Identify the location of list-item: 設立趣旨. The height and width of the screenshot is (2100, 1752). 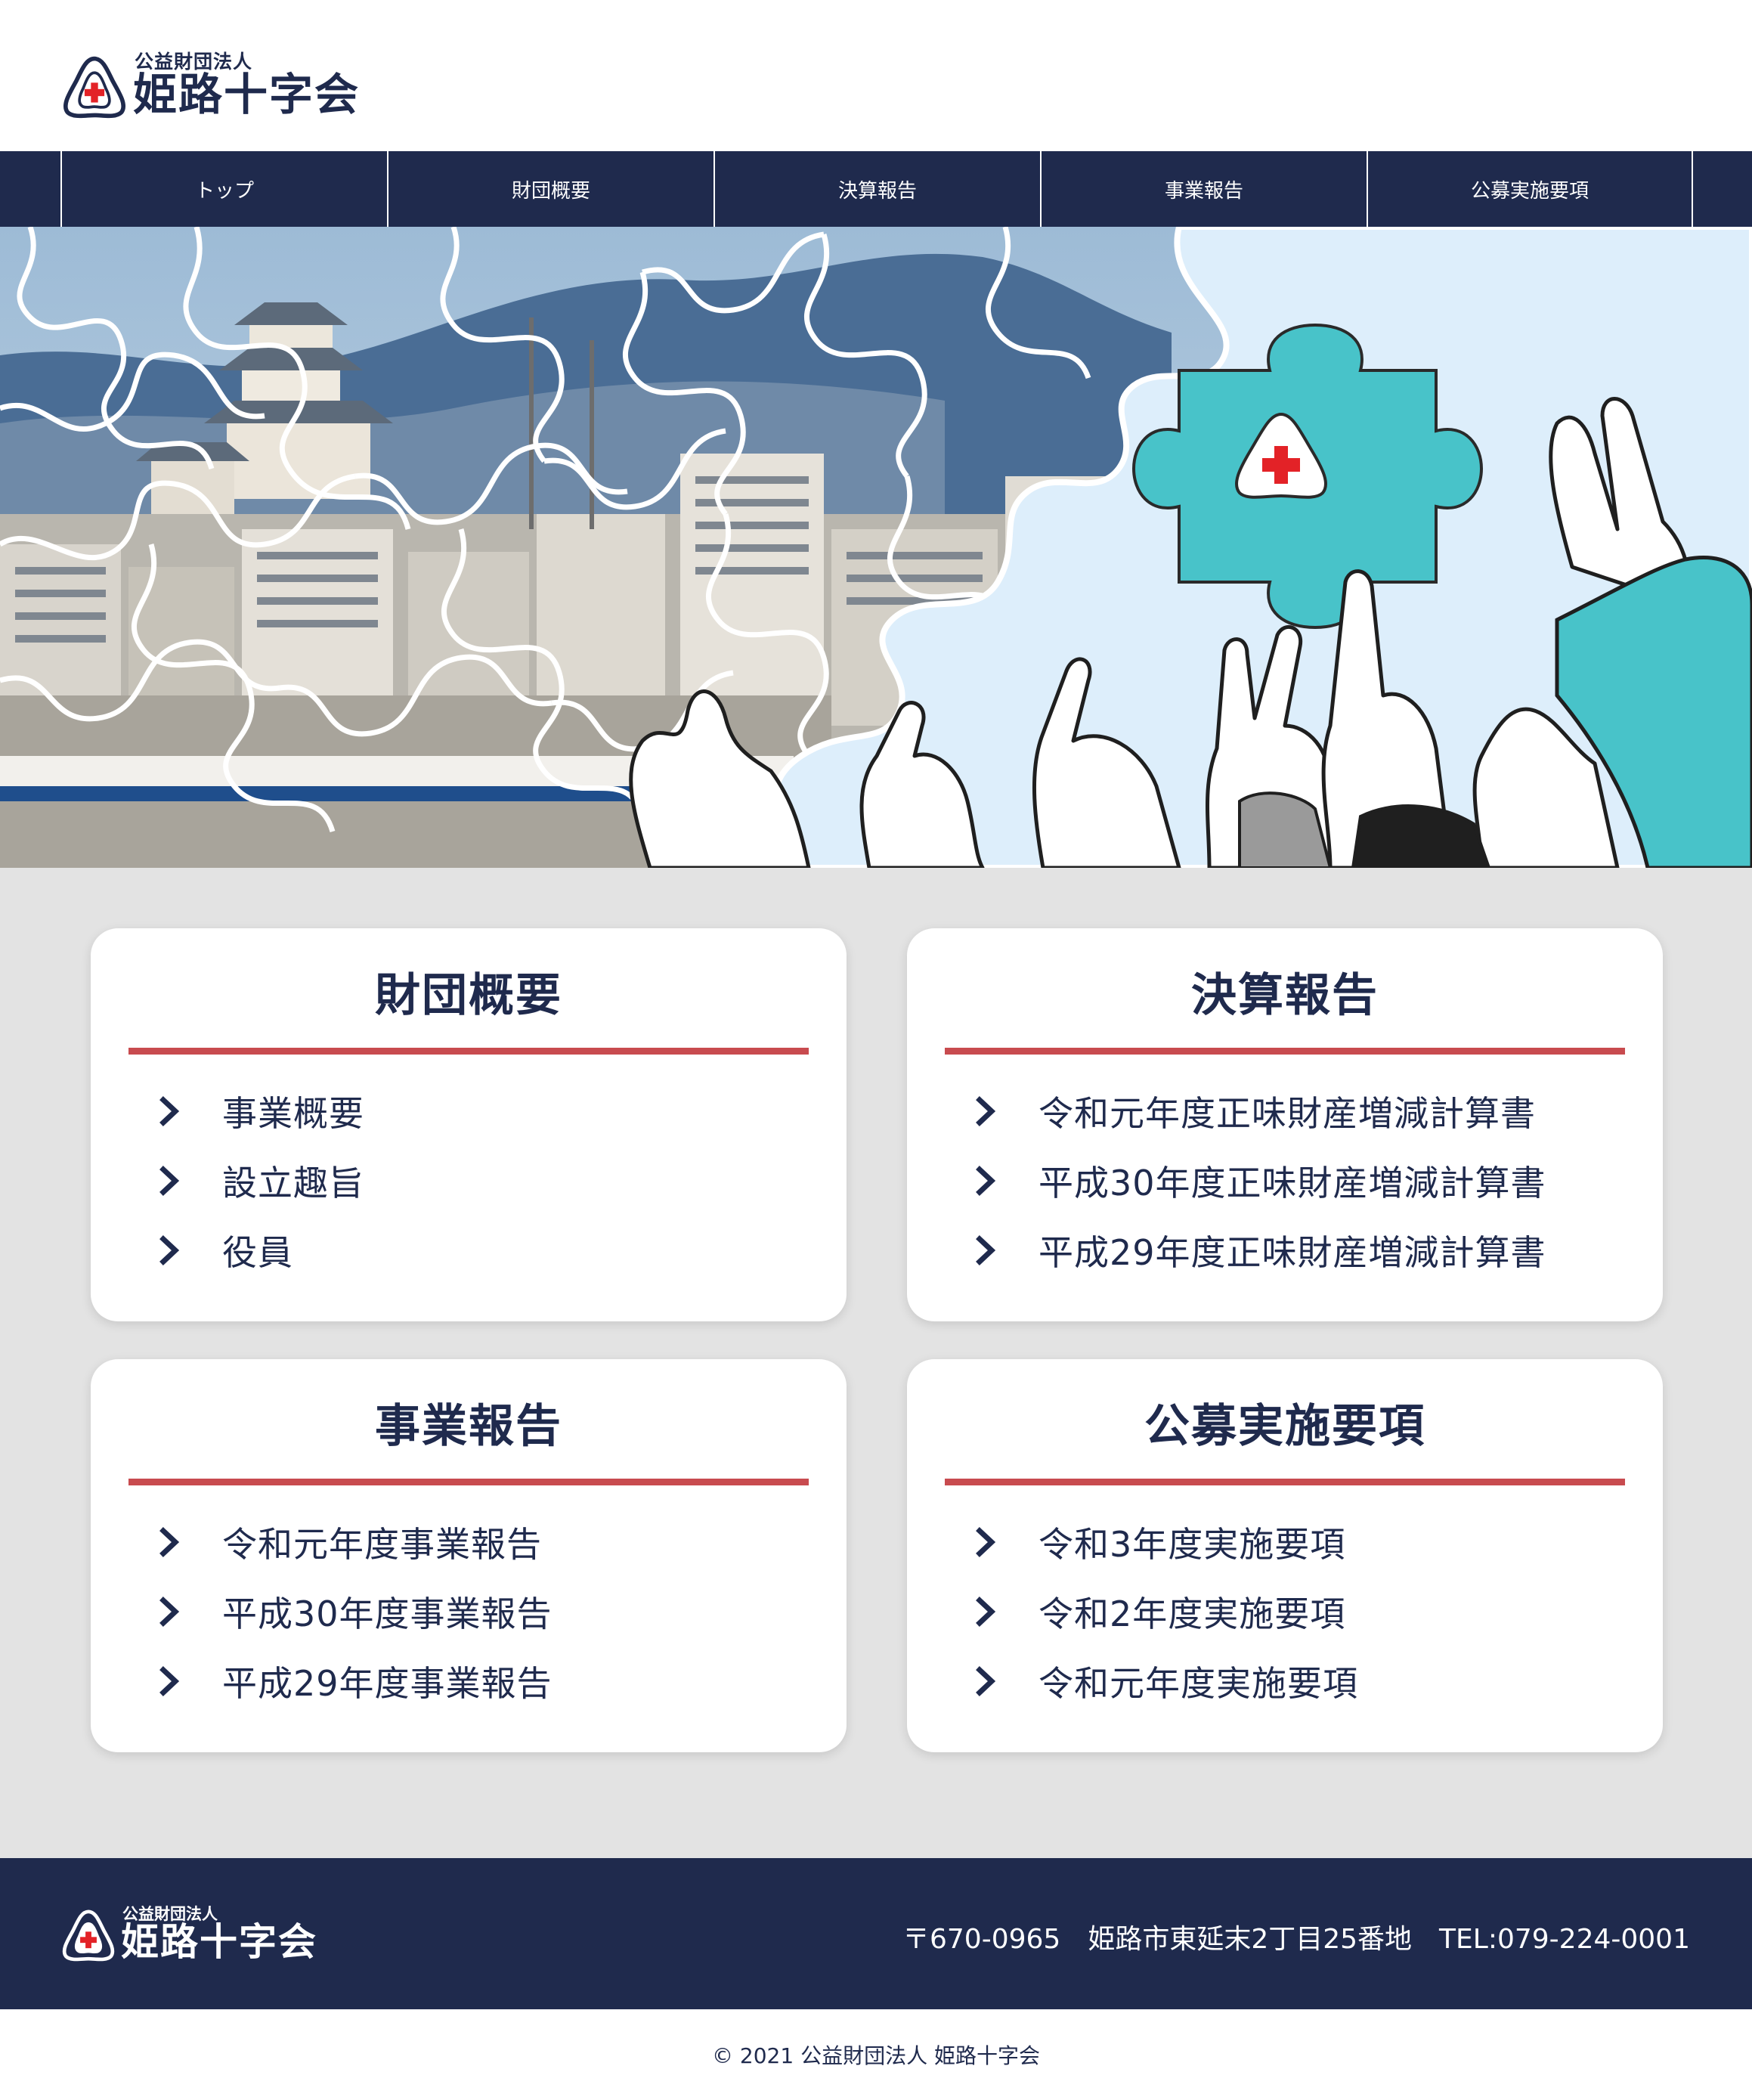
(257, 1181).